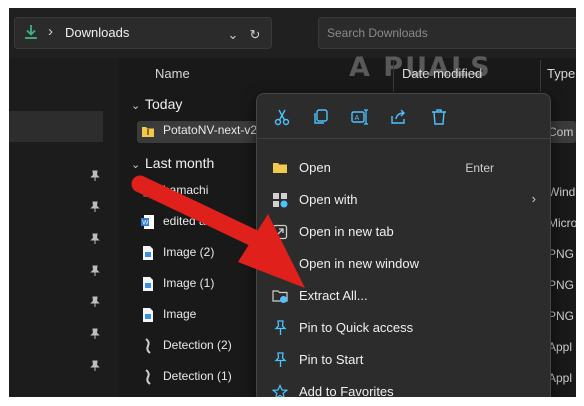 This screenshot has width=584, height=406. What do you see at coordinates (403, 168) in the screenshot?
I see `menu-item-open: Open Enter` at bounding box center [403, 168].